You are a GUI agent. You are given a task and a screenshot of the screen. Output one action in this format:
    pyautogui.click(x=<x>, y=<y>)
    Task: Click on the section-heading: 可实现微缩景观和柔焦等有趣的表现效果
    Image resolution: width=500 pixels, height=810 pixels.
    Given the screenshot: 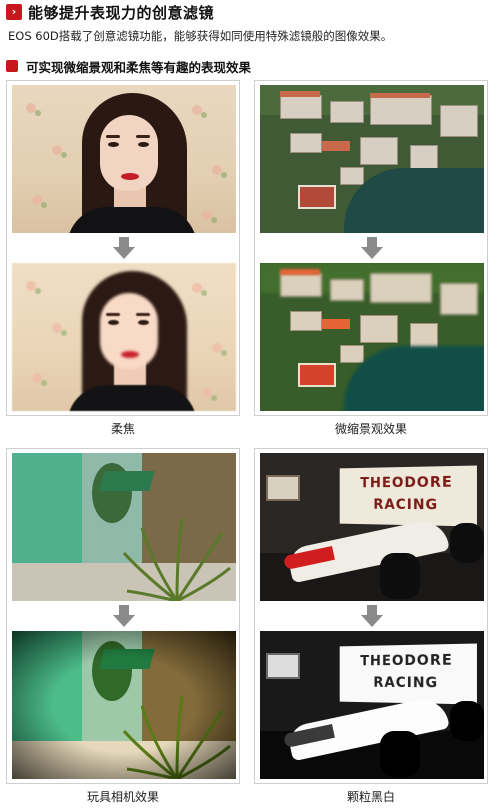 What is the action you would take?
    pyautogui.click(x=139, y=67)
    